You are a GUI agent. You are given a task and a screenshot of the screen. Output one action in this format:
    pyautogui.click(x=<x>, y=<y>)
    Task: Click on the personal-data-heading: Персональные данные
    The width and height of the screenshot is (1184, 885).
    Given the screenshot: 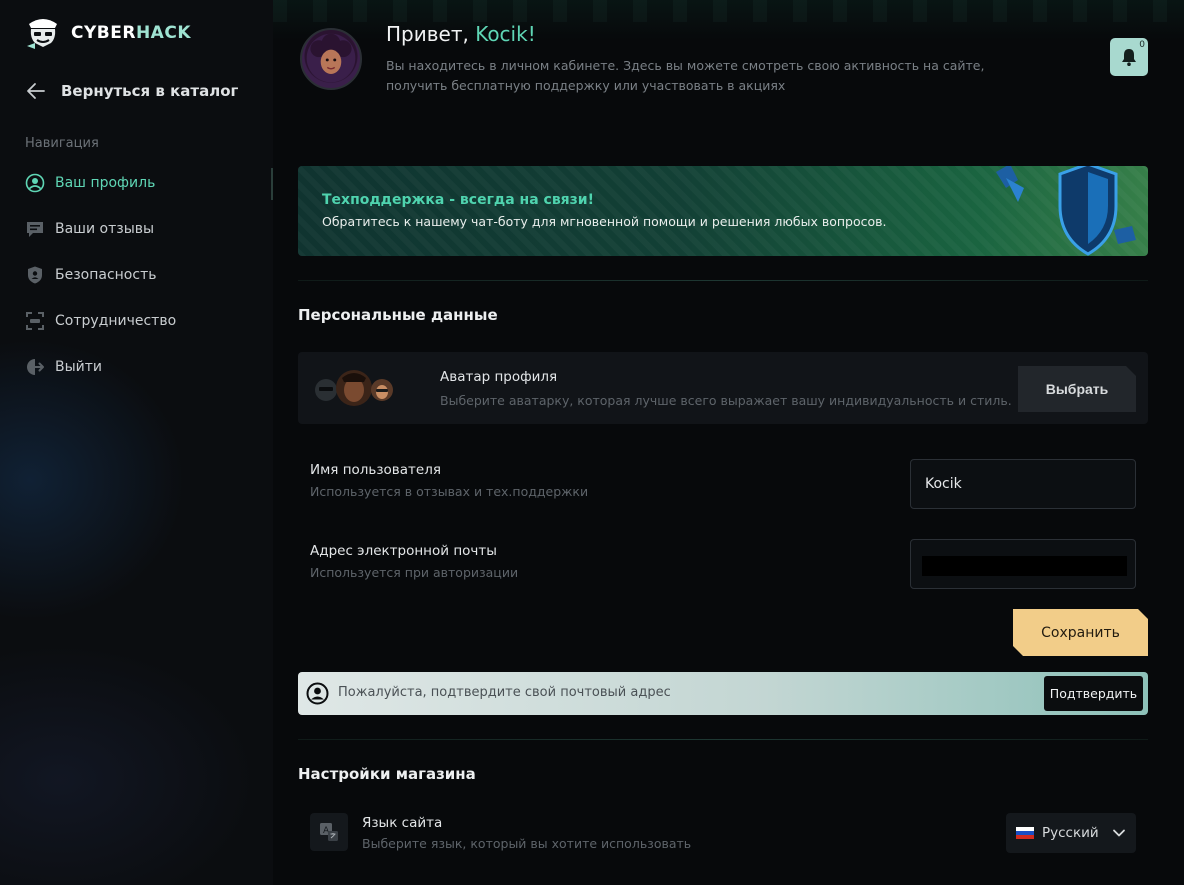 What is the action you would take?
    pyautogui.click(x=398, y=315)
    